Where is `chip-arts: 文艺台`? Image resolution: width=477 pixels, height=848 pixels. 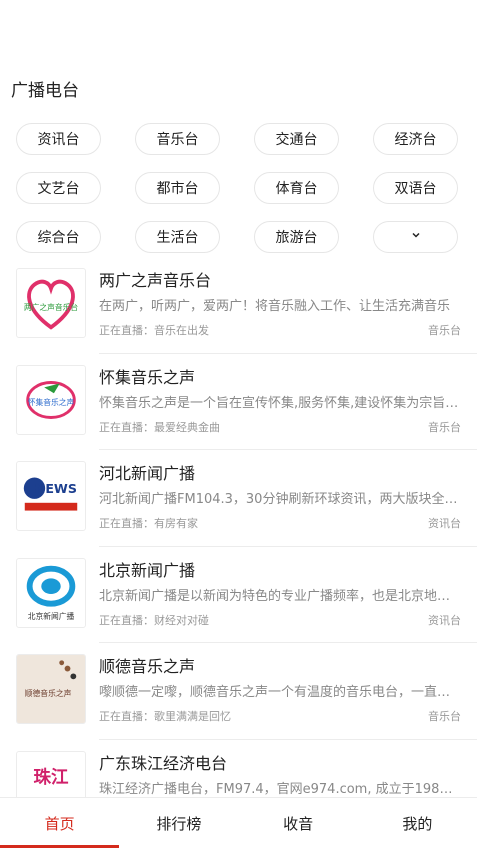
chip-arts: 文艺台 is located at coordinates (58, 188).